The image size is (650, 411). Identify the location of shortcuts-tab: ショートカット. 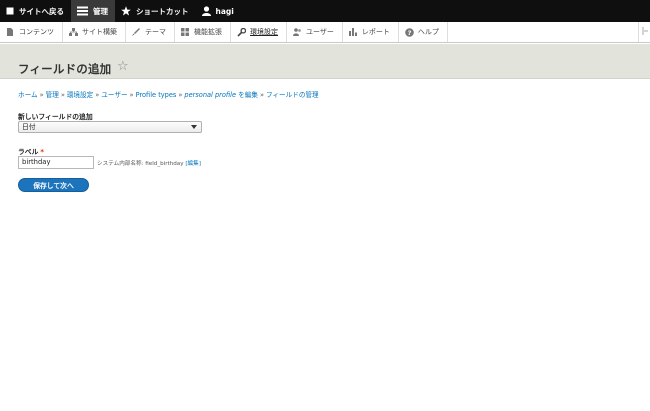
(155, 11).